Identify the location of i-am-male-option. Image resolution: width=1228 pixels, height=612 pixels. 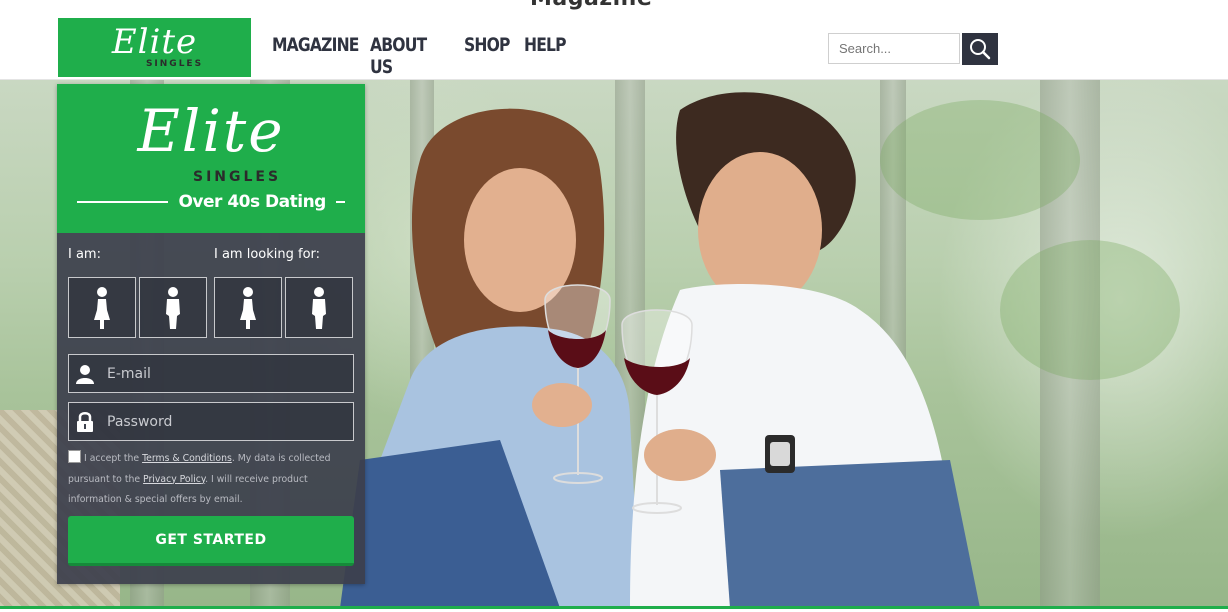
(173, 307).